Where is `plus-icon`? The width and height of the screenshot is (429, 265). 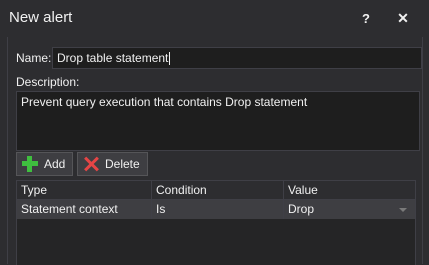 plus-icon is located at coordinates (30, 164).